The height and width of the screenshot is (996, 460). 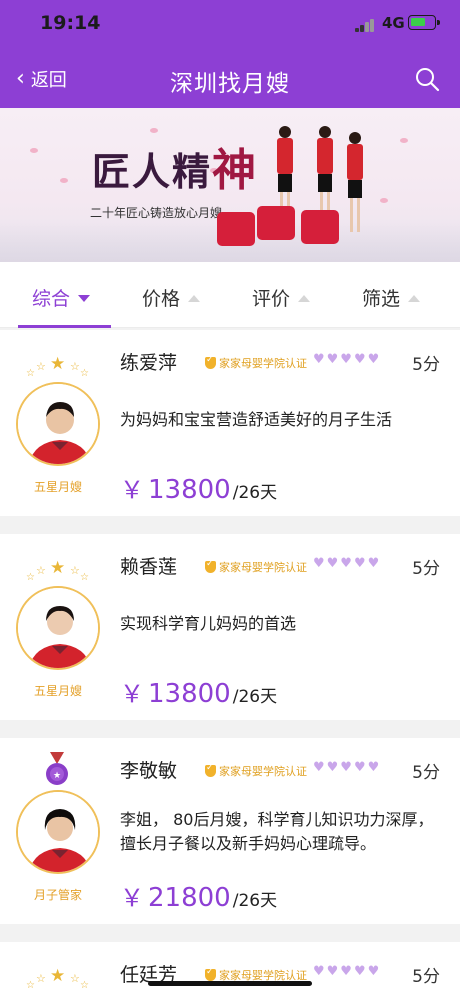 What do you see at coordinates (256, 419) in the screenshot?
I see `description: 为妈妈和宝宝营造舒适美好的月子生活` at bounding box center [256, 419].